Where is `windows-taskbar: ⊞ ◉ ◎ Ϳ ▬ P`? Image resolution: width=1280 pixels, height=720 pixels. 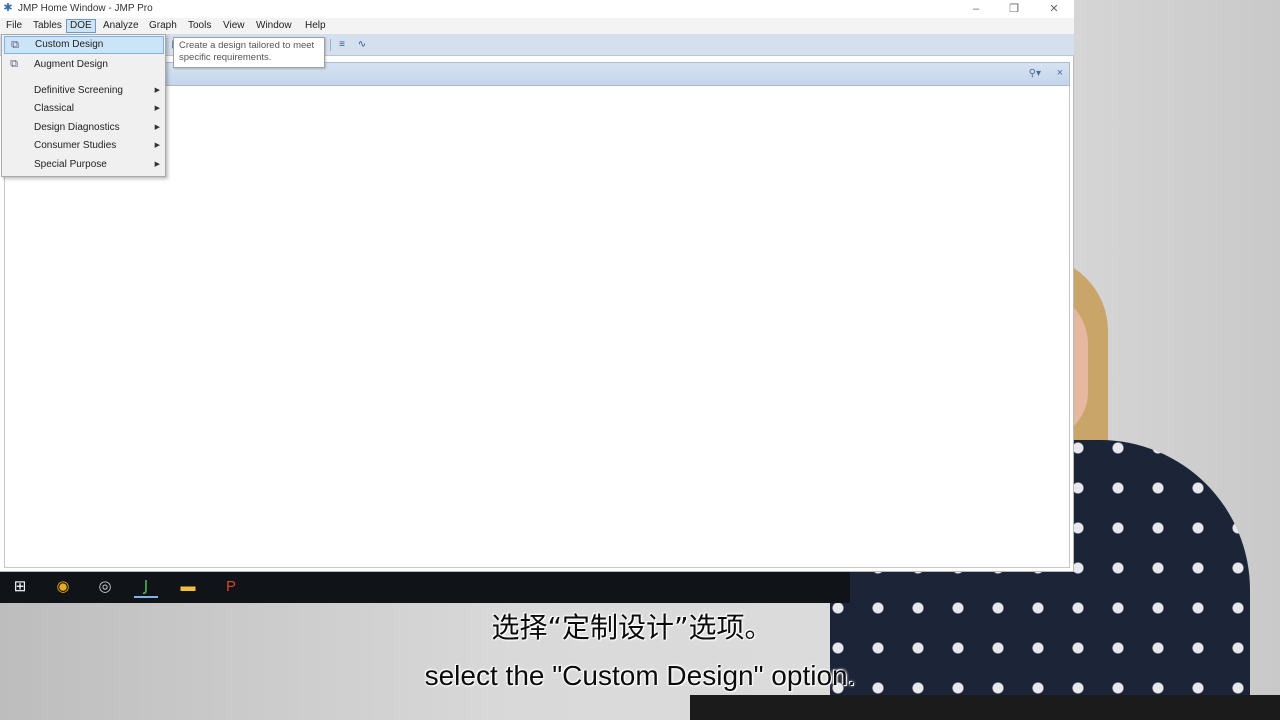 windows-taskbar: ⊞ ◉ ◎ Ϳ ▬ P is located at coordinates (425, 587).